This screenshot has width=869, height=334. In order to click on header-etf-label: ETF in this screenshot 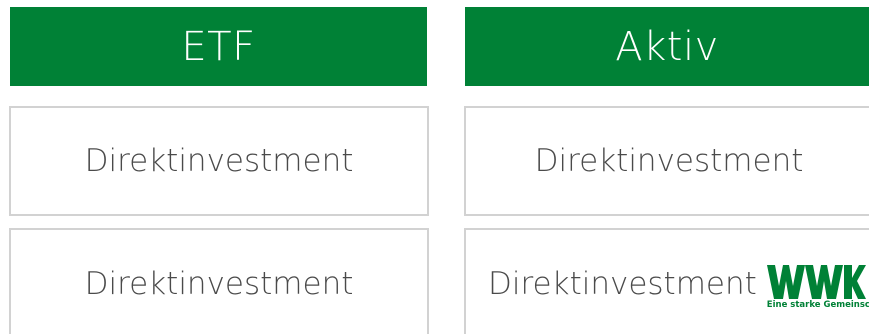, I will do `click(218, 46)`.